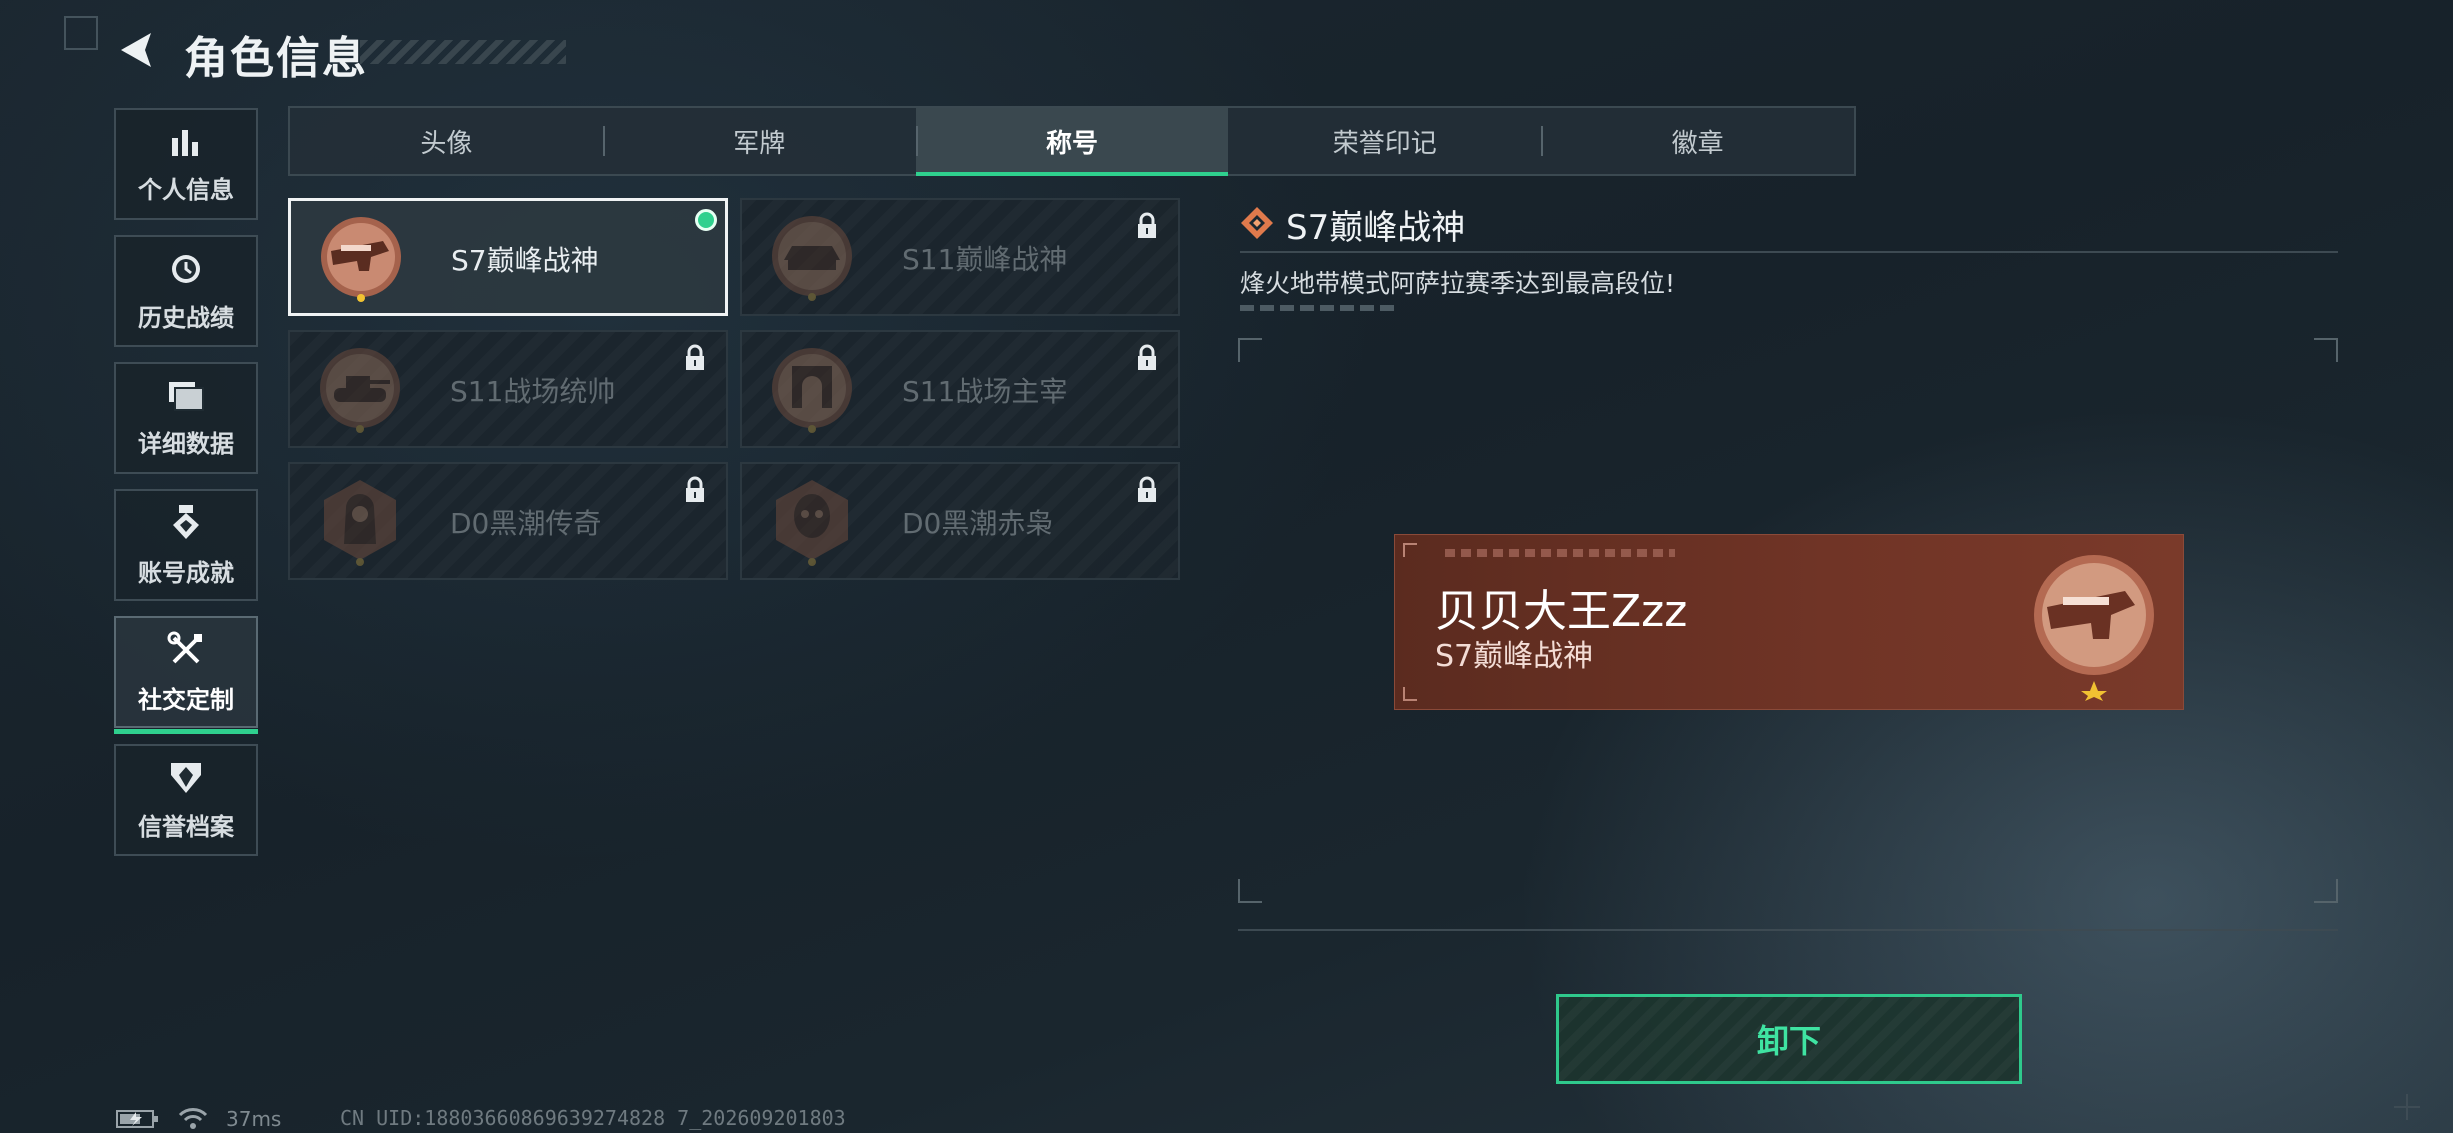  Describe the element at coordinates (1560, 553) in the screenshot. I see `nameplate-decoration` at that location.